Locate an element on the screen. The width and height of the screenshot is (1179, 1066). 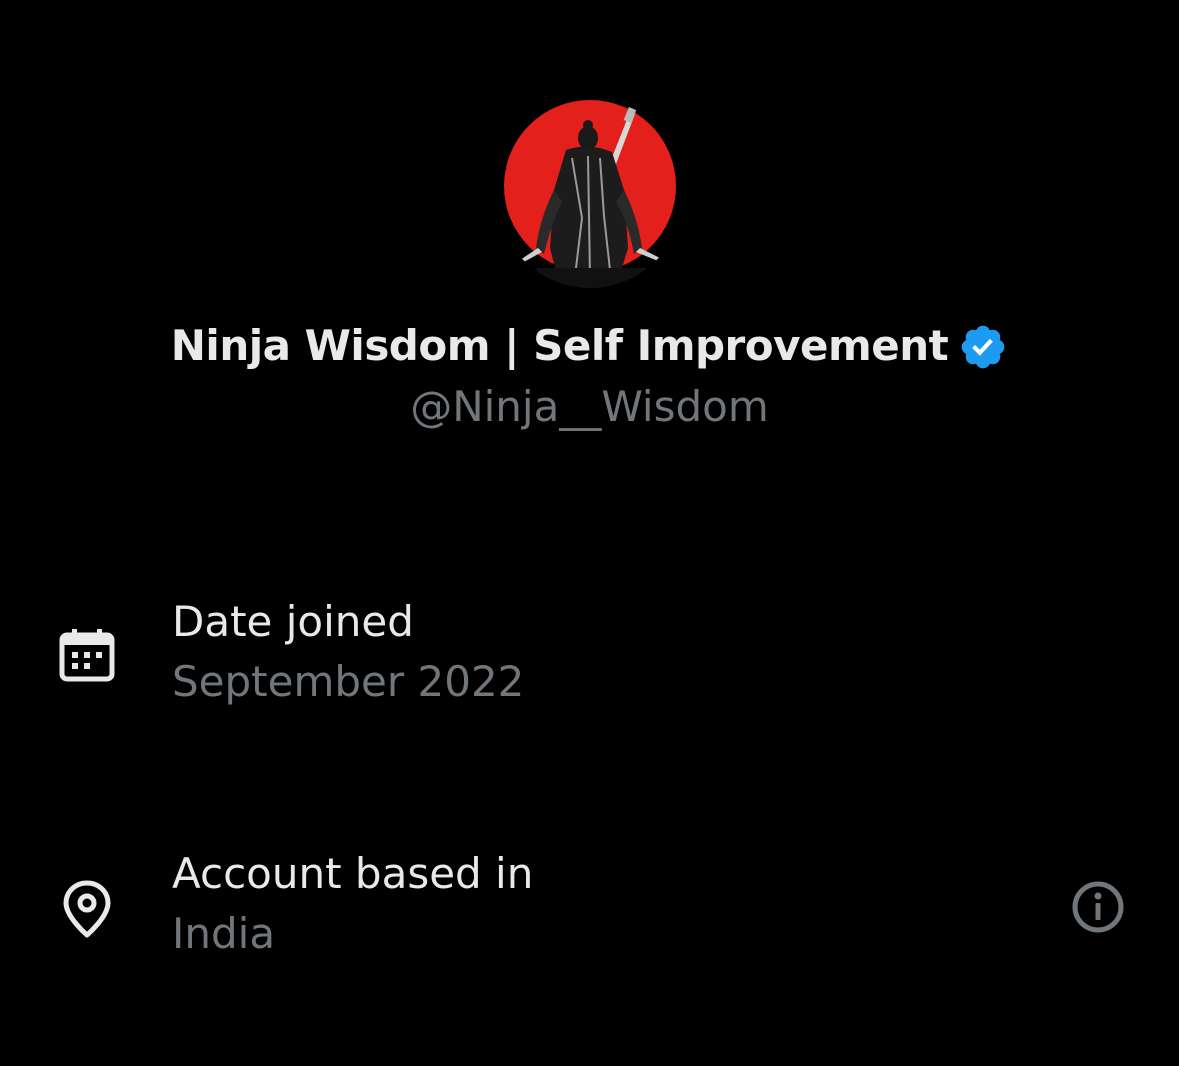
account-location-value: India is located at coordinates (224, 933).